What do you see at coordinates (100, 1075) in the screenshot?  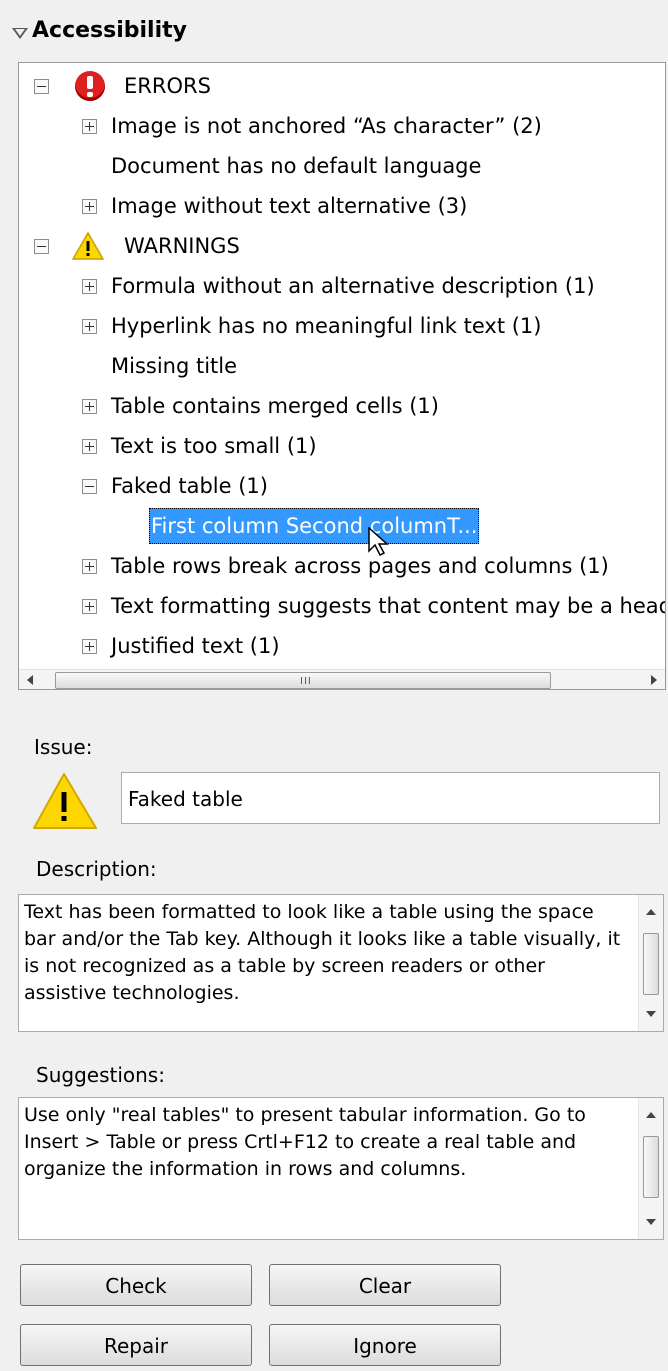 I see `suggestions-label: Suggestions:` at bounding box center [100, 1075].